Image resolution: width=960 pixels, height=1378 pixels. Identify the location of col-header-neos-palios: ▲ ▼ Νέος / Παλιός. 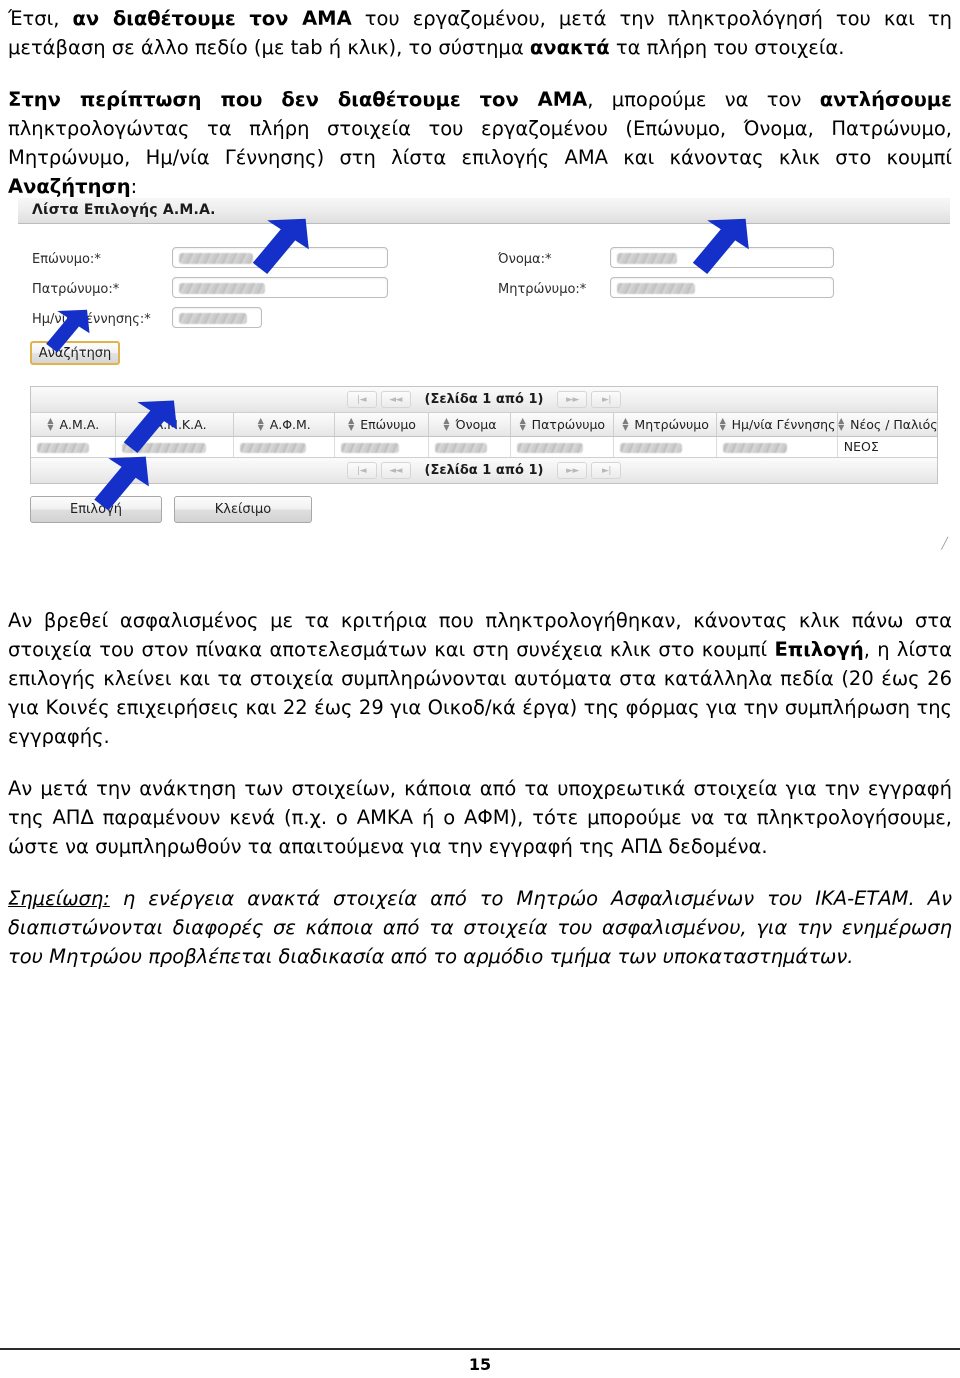
(887, 425).